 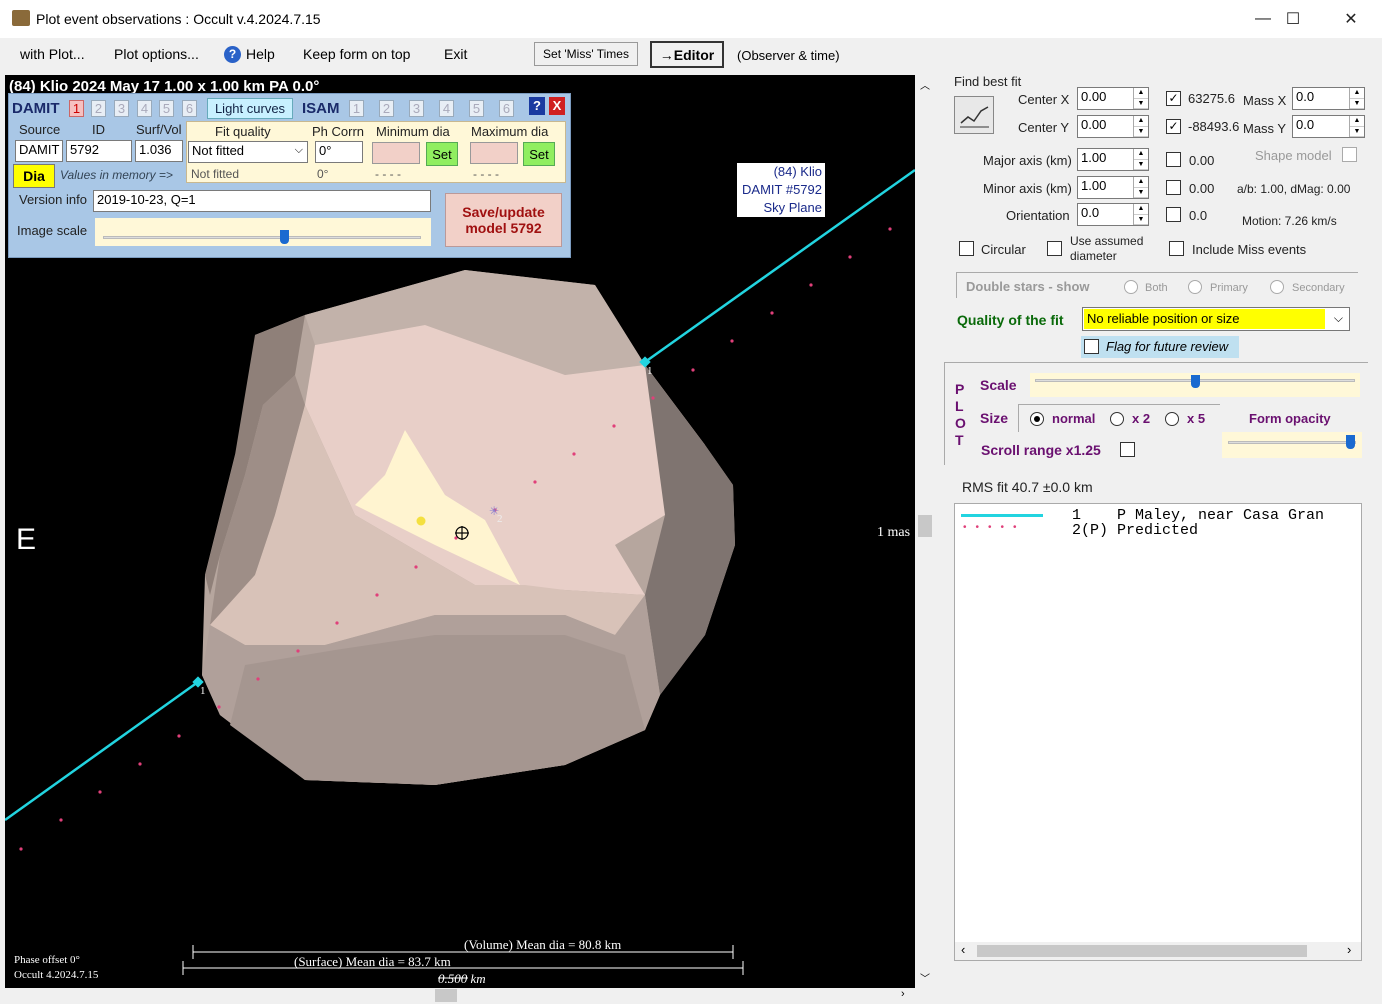 What do you see at coordinates (797, 171) in the screenshot?
I see `legend-line-1: (84) Klio` at bounding box center [797, 171].